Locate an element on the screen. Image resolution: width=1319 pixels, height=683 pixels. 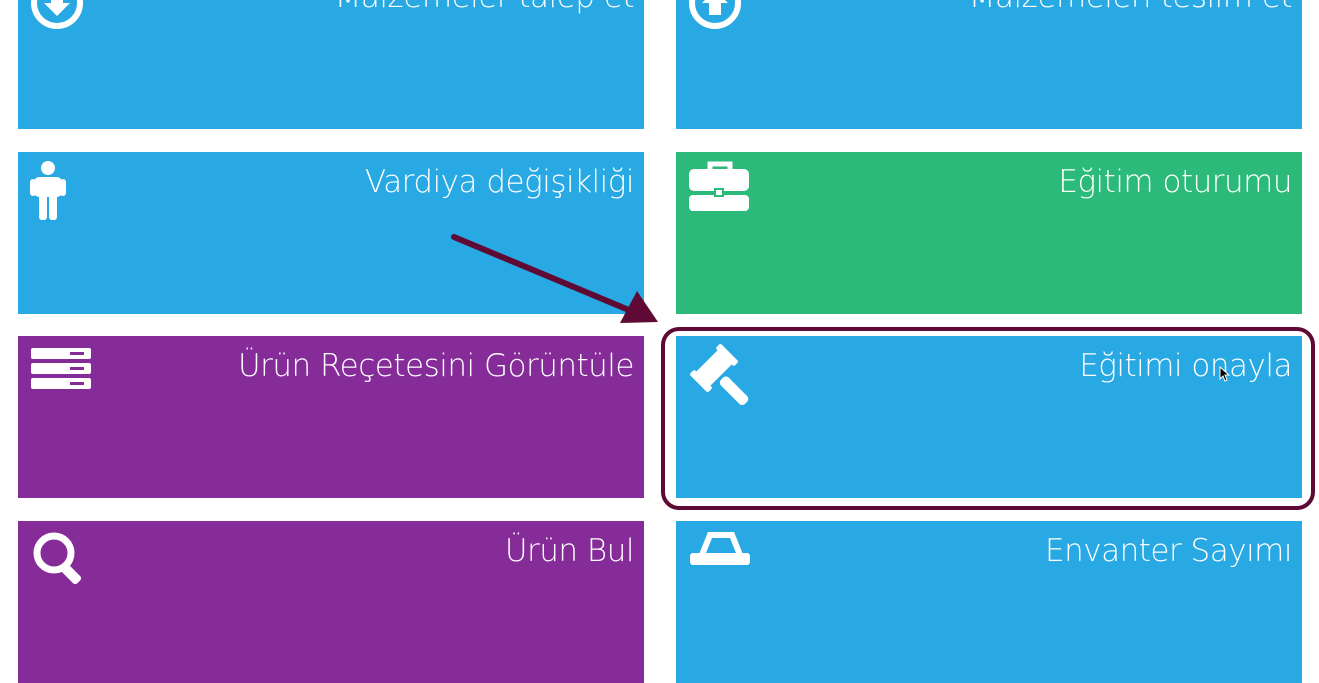
cart-icon is located at coordinates (720, 561).